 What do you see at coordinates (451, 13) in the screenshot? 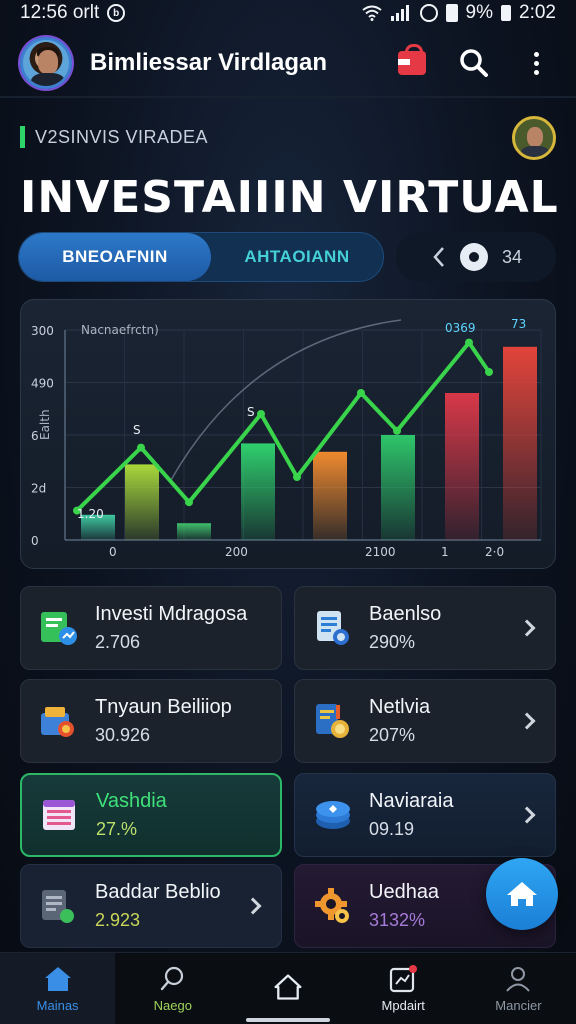
I see `battery-icon` at bounding box center [451, 13].